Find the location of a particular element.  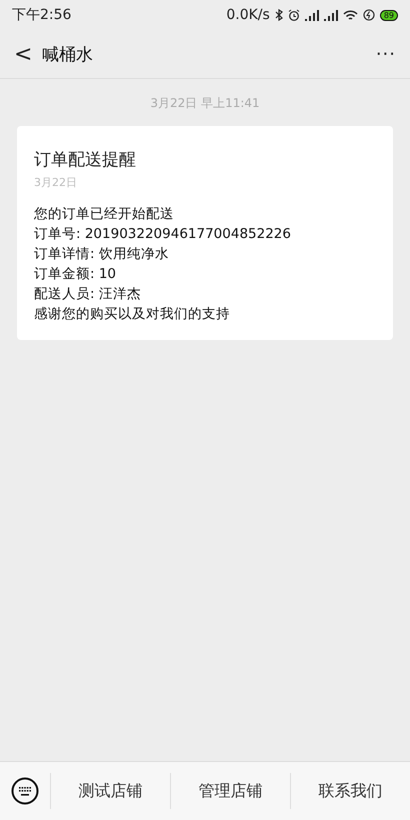

menu-button: 测试店铺 is located at coordinates (110, 791).